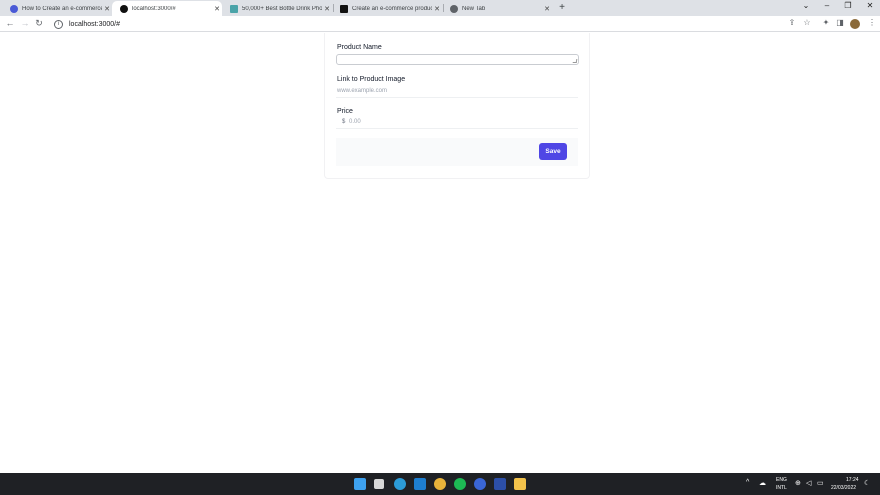 The image size is (880, 495). I want to click on language-code: ENG, so click(781, 480).